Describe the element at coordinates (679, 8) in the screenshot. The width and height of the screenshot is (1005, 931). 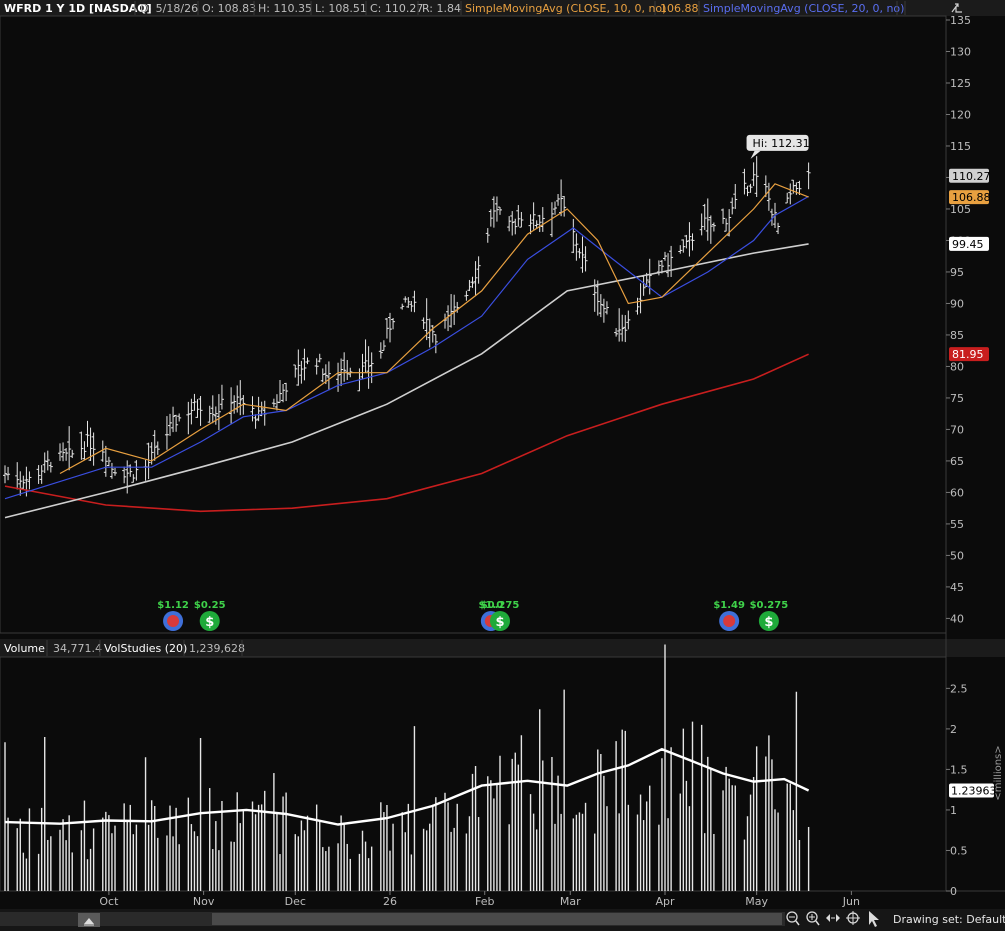
I see `sma10-value: 106.88` at that location.